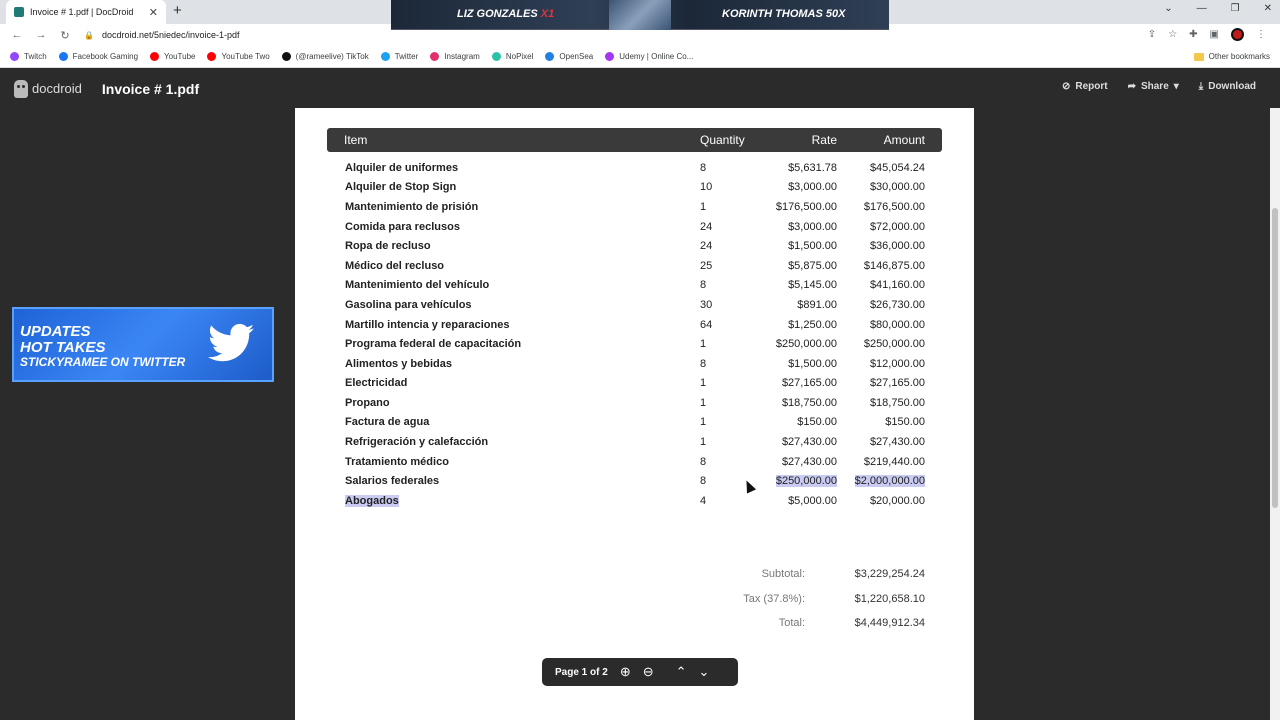  I want to click on back-arrow-icon: ←, so click(17, 35).